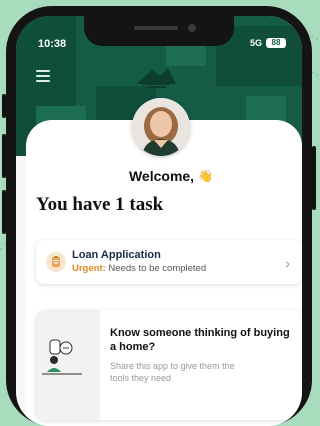 This screenshot has height=426, width=320. What do you see at coordinates (4, 212) in the screenshot?
I see `phone-volume-down` at bounding box center [4, 212].